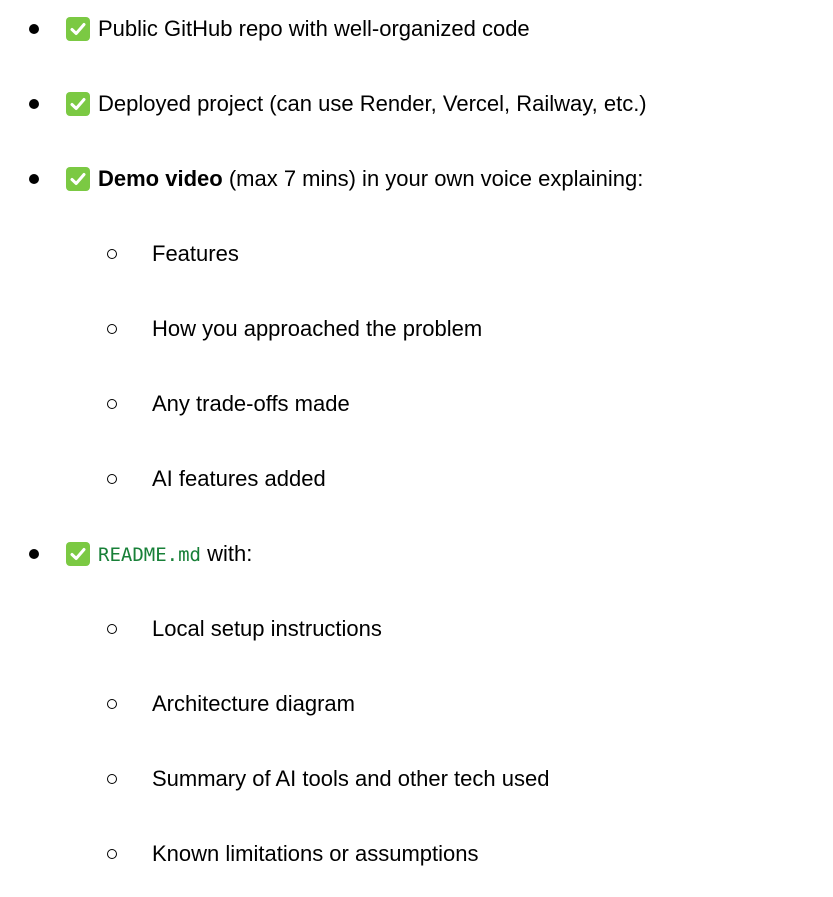 This screenshot has width=833, height=897. What do you see at coordinates (226, 553) in the screenshot?
I see `readme-description: with:` at bounding box center [226, 553].